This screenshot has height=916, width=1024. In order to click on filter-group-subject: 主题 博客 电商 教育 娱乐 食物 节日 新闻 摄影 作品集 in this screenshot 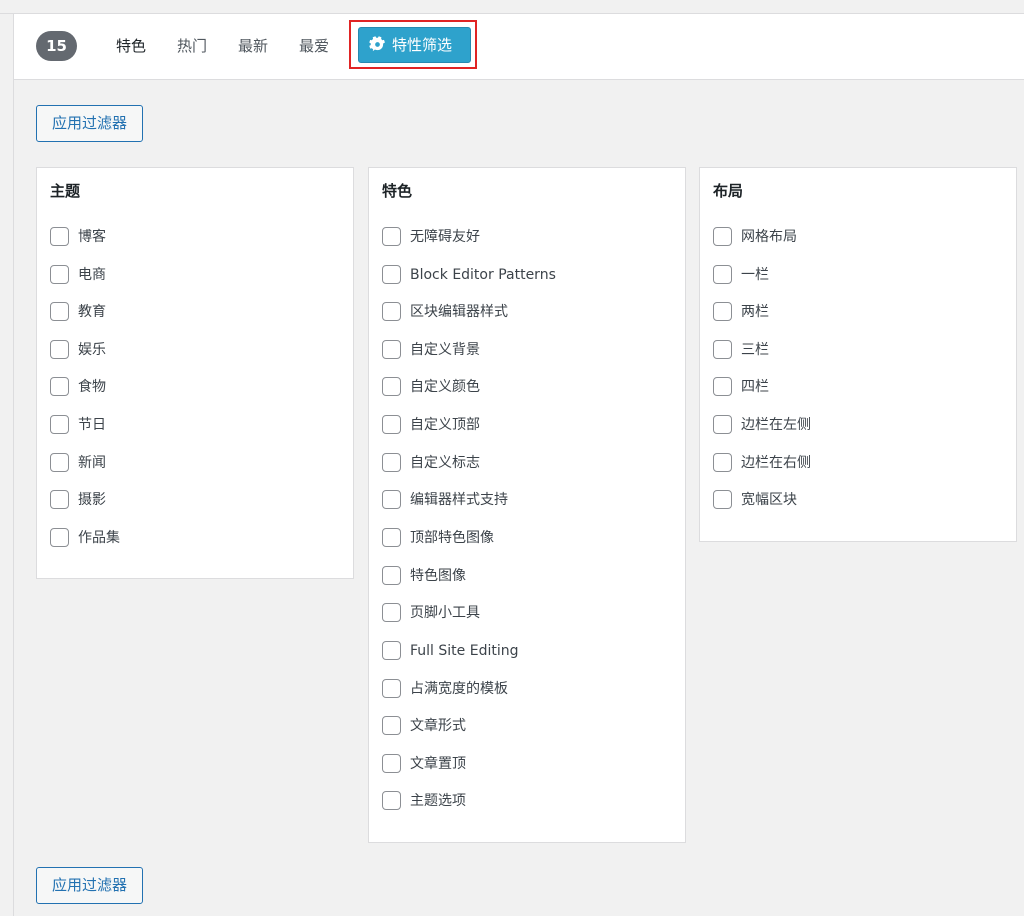, I will do `click(195, 373)`.